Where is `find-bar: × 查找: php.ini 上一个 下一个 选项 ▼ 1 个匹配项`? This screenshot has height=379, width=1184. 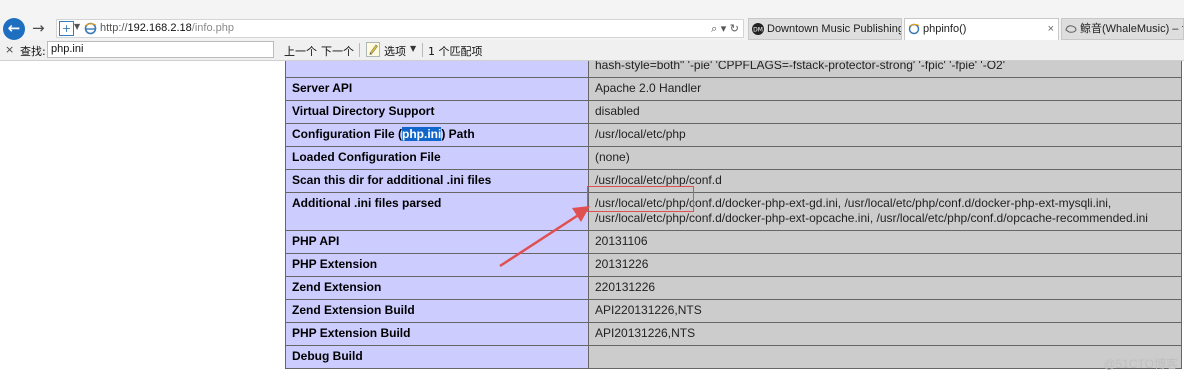
find-bar: × 查找: php.ini 上一个 下一个 选项 ▼ 1 个匹配项 is located at coordinates (592, 50).